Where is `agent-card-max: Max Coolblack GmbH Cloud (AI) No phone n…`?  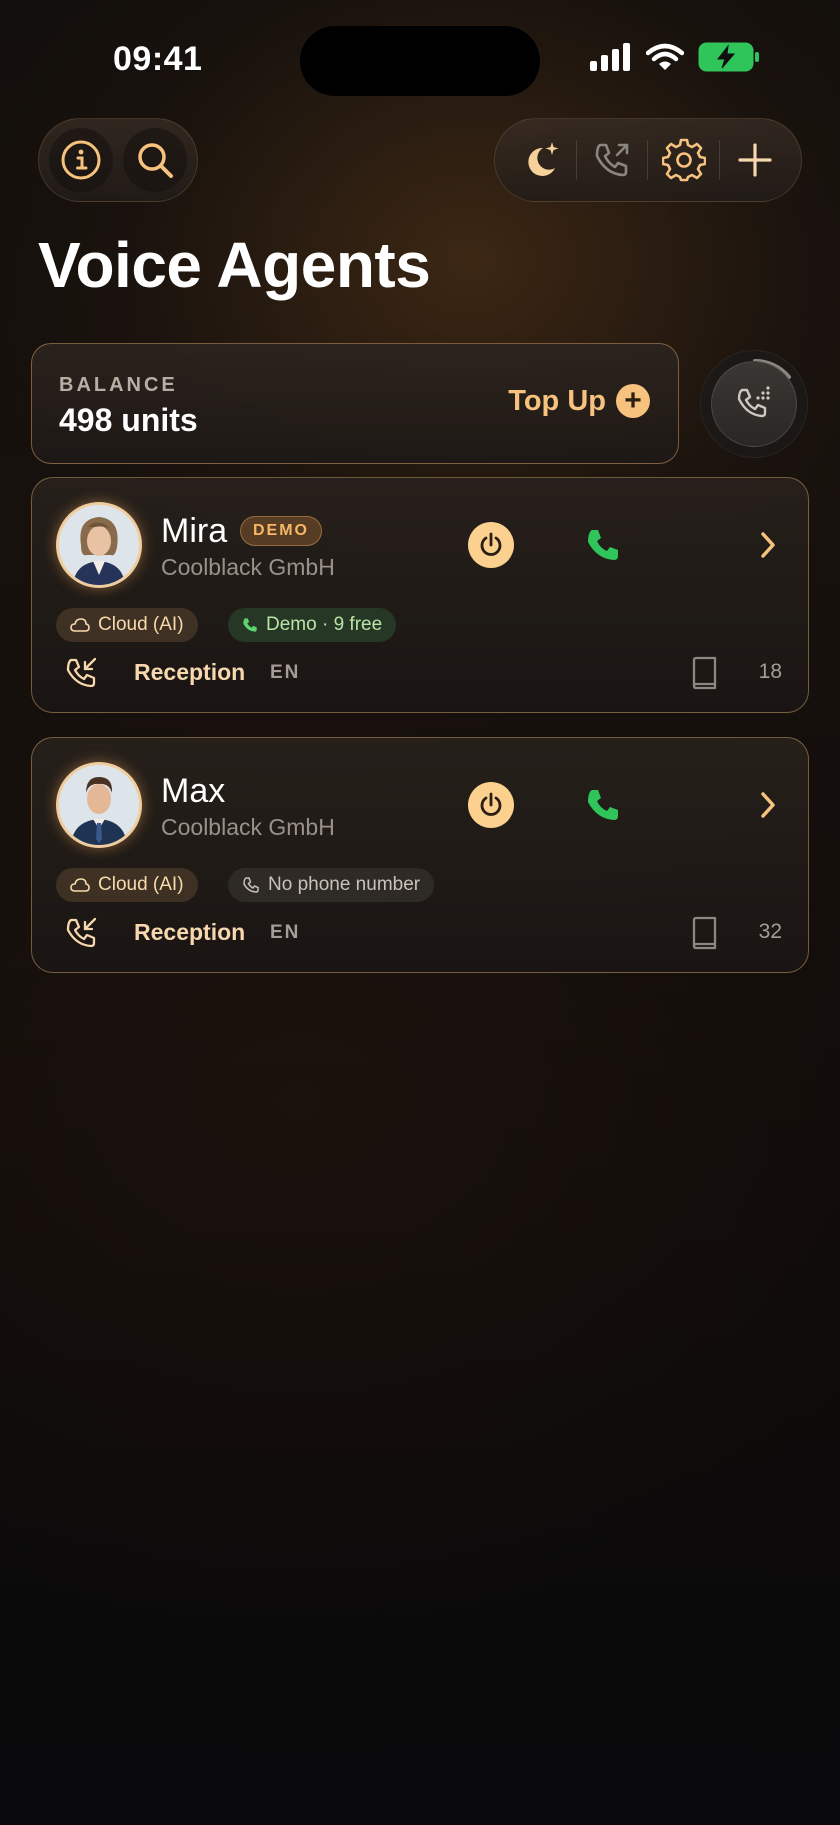
agent-card-max: Max Coolblack GmbH Cloud (AI) No phone n… is located at coordinates (420, 855).